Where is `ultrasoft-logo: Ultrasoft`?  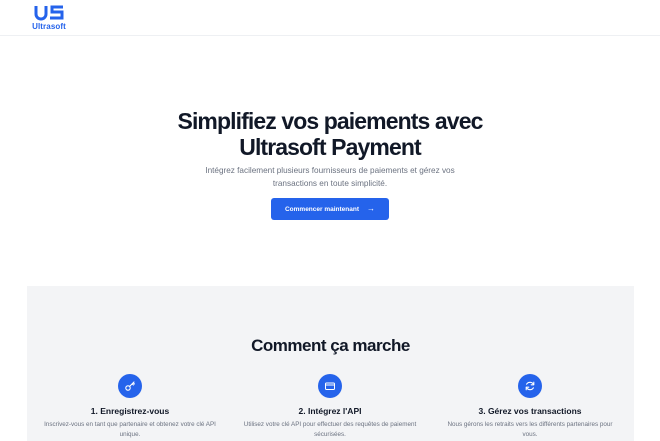
ultrasoft-logo: Ultrasoft is located at coordinates (49, 18).